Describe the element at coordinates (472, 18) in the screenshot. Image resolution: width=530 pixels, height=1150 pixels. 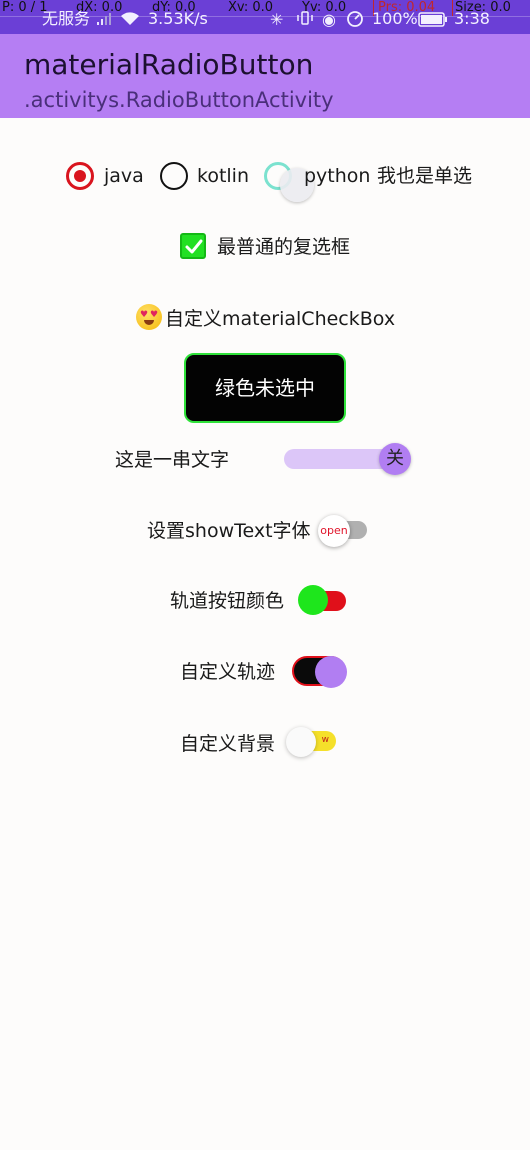
I see `clock: 3:38` at that location.